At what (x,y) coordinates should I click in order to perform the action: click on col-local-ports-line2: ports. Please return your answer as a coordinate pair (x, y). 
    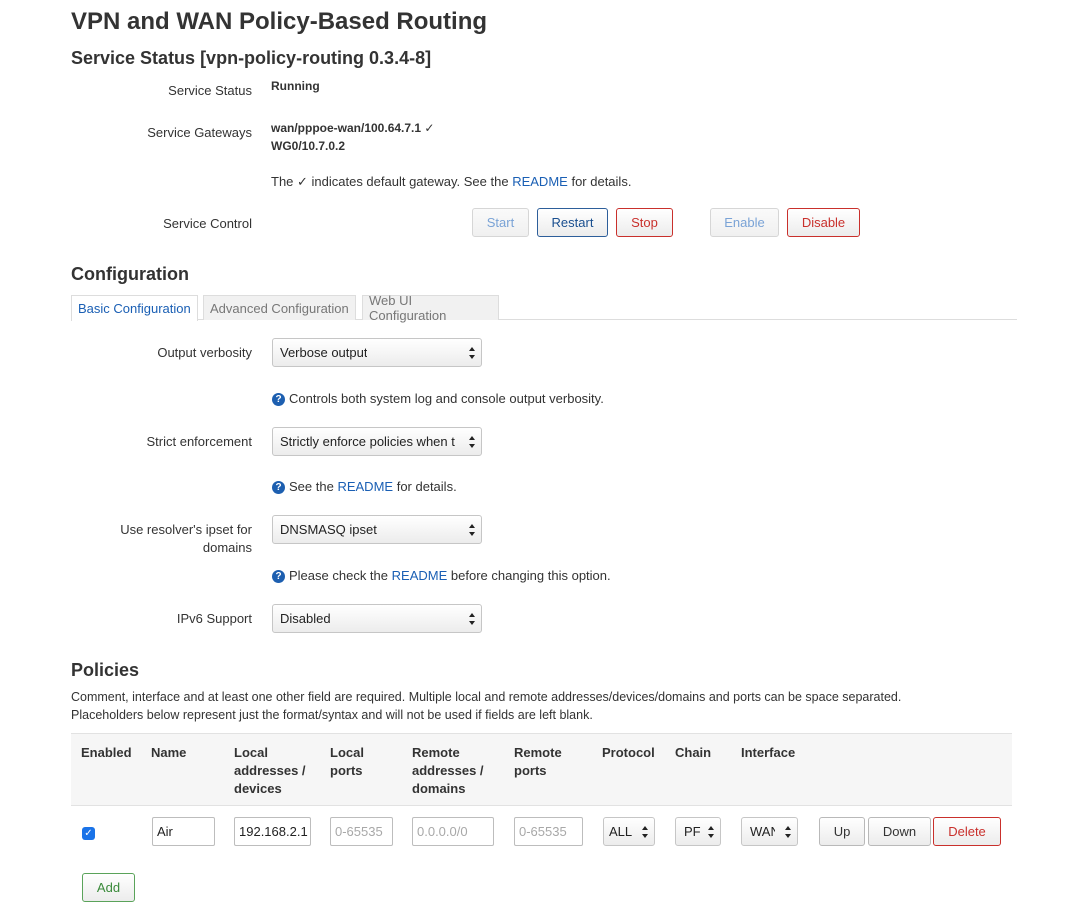
    Looking at the image, I should click on (346, 770).